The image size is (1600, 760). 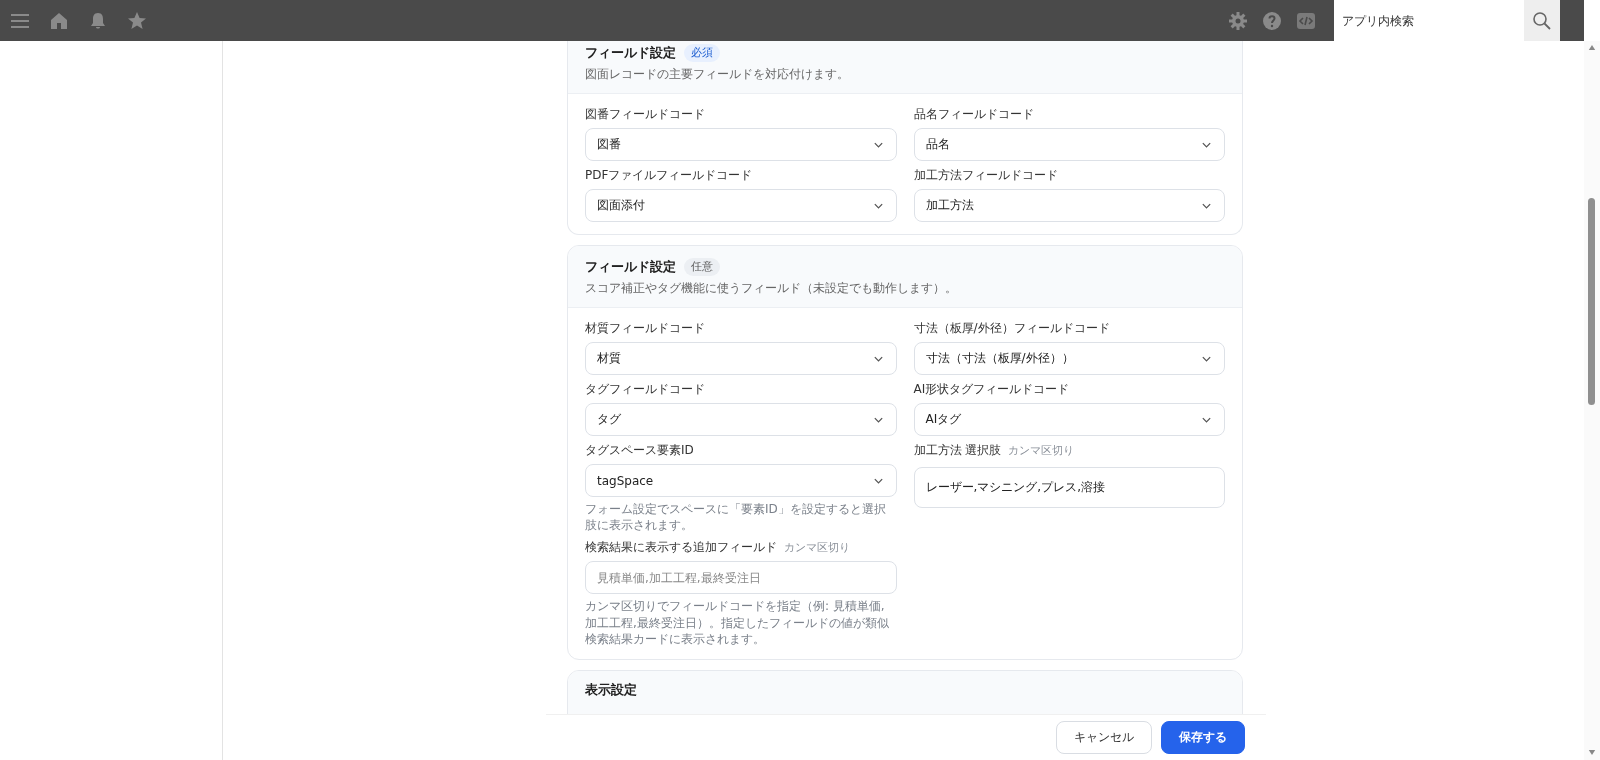 What do you see at coordinates (1592, 47) in the screenshot?
I see `scroll-up-icon` at bounding box center [1592, 47].